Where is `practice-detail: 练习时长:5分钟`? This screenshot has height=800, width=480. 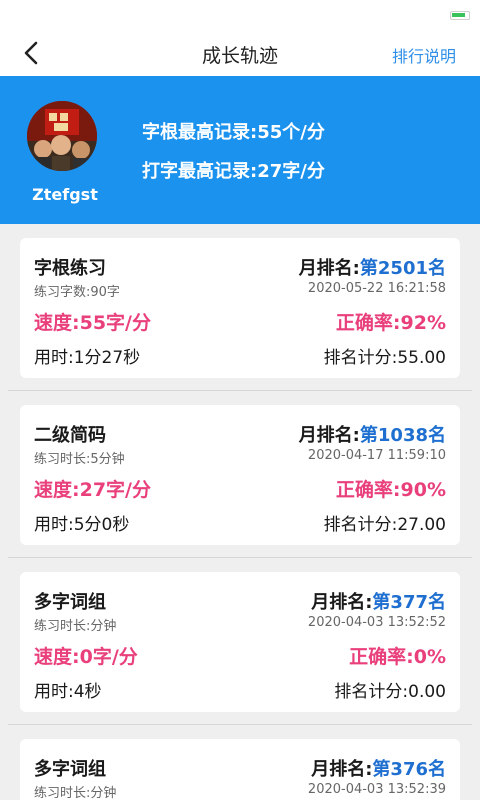
practice-detail: 练习时长:5分钟 is located at coordinates (79, 459).